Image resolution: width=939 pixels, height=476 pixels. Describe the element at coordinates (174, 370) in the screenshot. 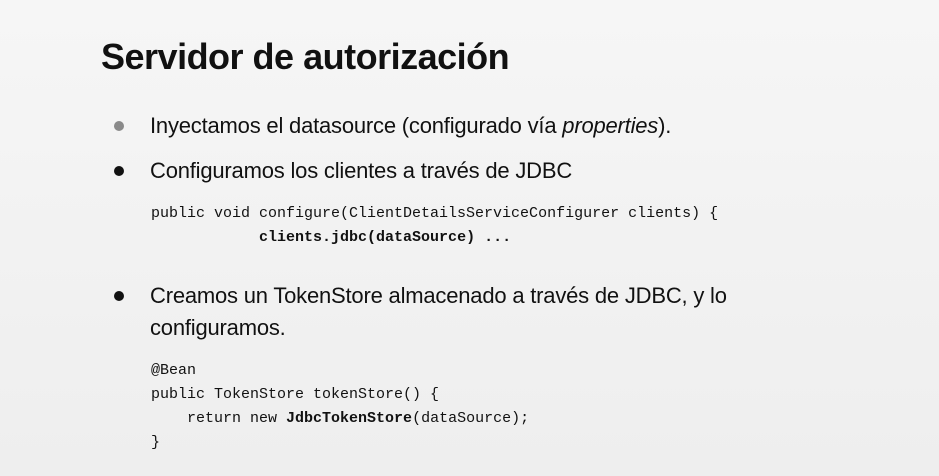

I see `code-line: @Bean` at that location.